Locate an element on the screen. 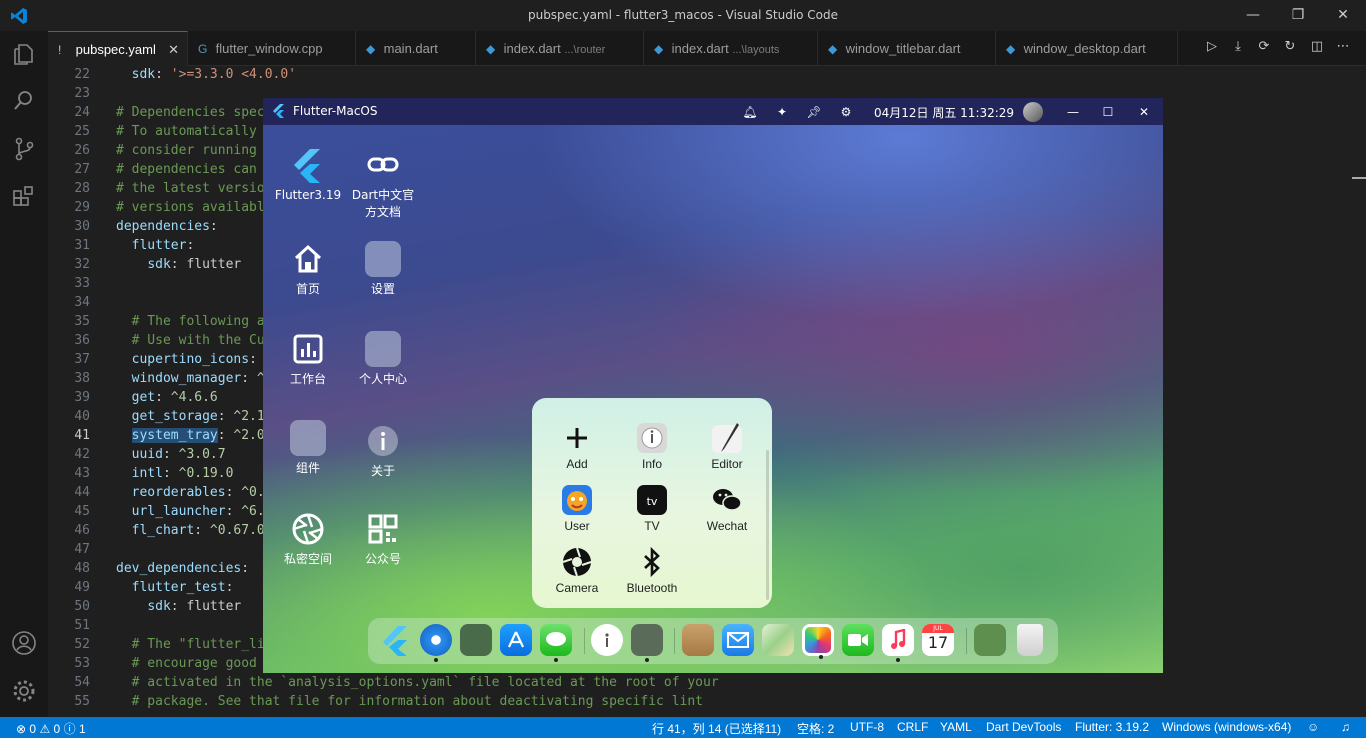 The image size is (1366, 738). end-of-line: CRLF is located at coordinates (912, 727).